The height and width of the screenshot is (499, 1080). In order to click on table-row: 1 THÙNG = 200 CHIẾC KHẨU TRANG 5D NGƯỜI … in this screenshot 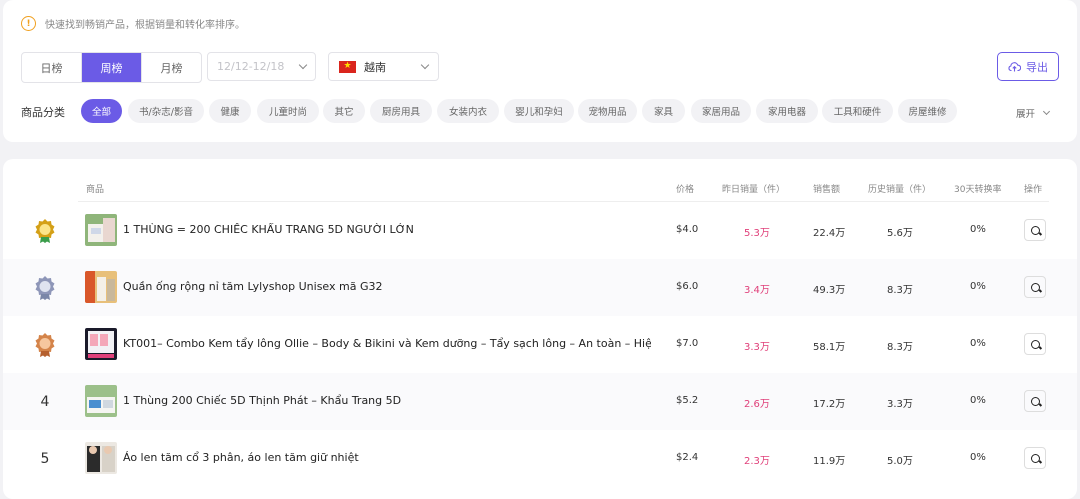, I will do `click(540, 230)`.